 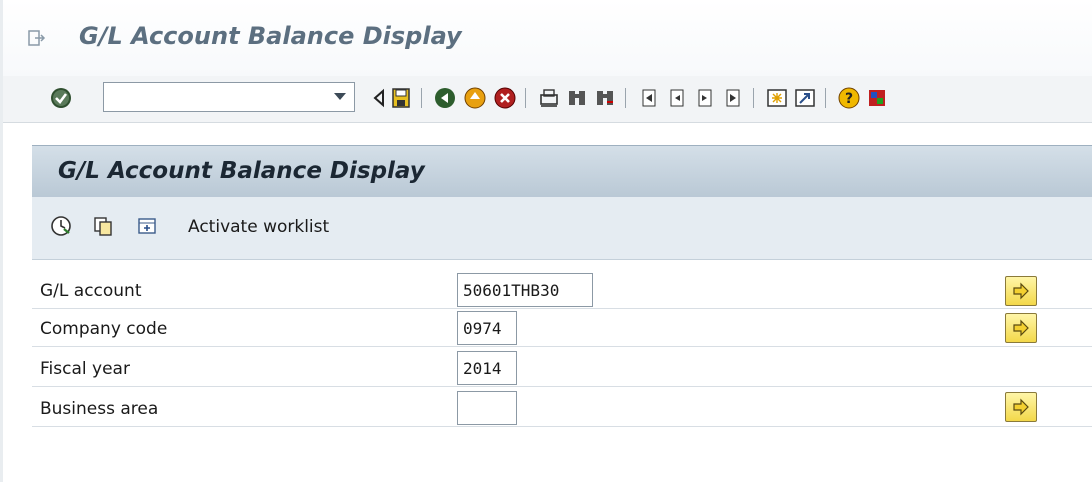 I want to click on find-icon, so click(x=577, y=98).